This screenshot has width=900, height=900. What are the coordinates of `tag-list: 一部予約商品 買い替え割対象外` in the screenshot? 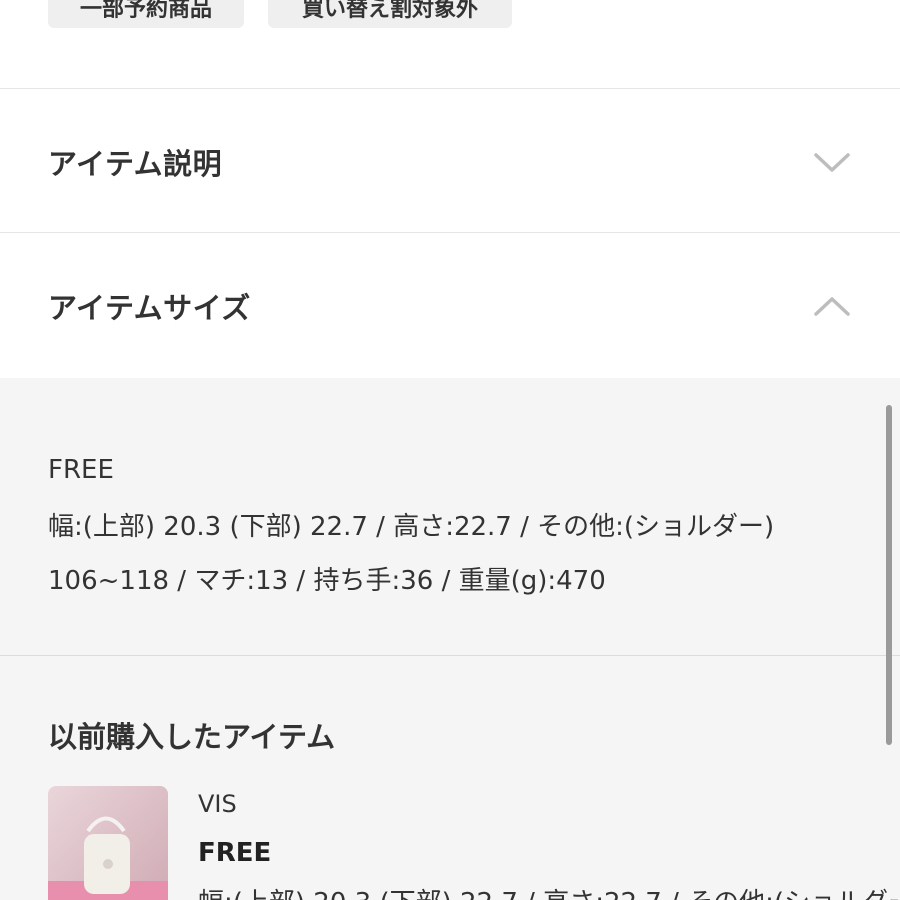 It's located at (280, 14).